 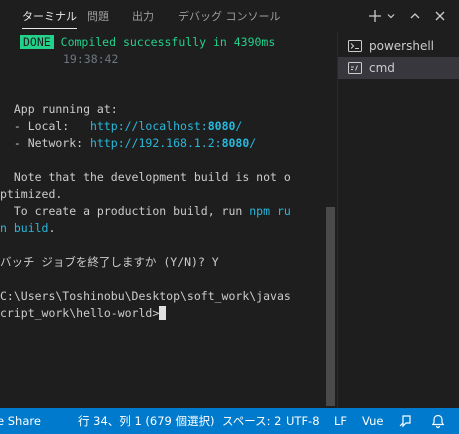 What do you see at coordinates (59, 109) in the screenshot?
I see `app-running-text: App running at:` at bounding box center [59, 109].